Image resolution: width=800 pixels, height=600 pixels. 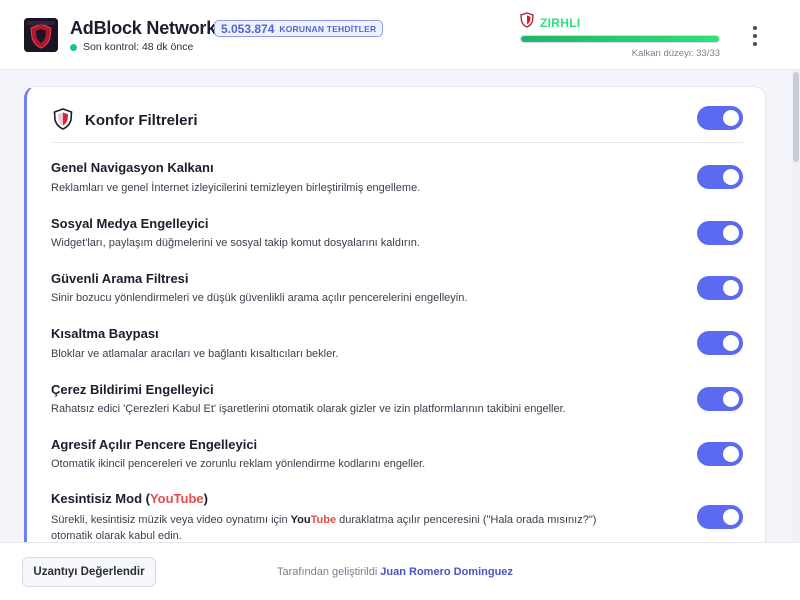 What do you see at coordinates (720, 118) in the screenshot?
I see `master-toggle` at bounding box center [720, 118].